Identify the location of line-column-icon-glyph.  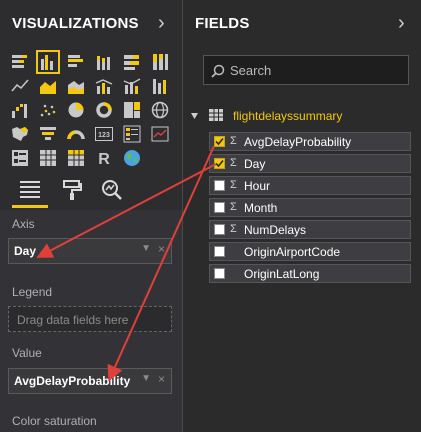
(104, 86).